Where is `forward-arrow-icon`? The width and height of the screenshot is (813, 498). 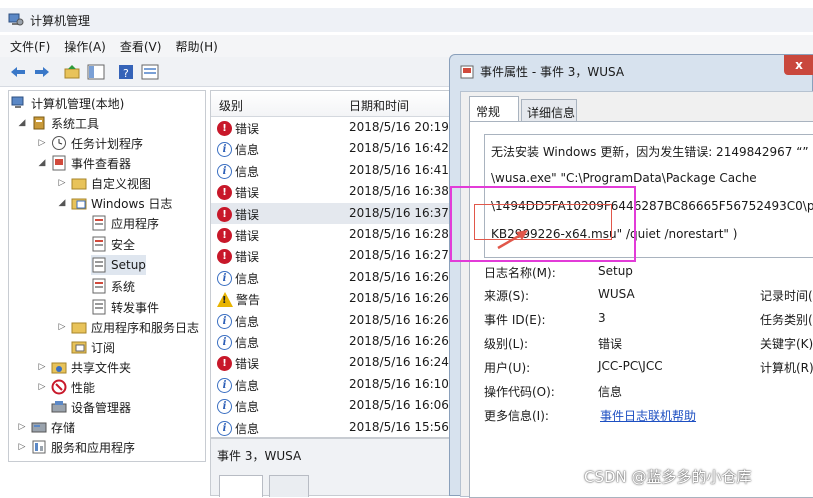 forward-arrow-icon is located at coordinates (42, 72).